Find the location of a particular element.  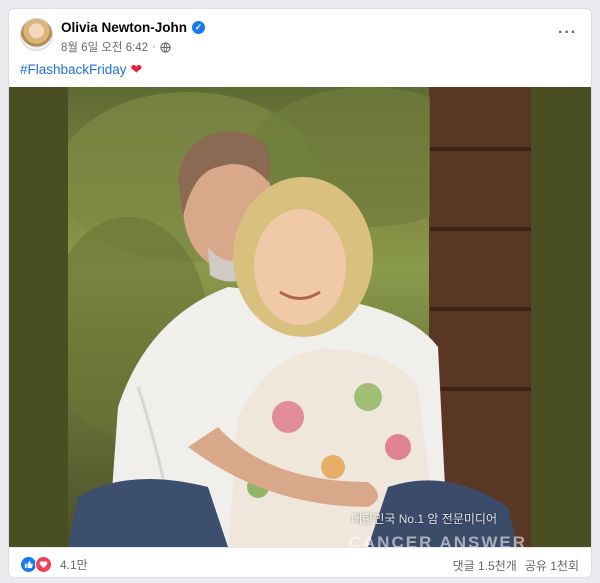

post-header: Olivia Newton-John ✓ 8월 6일 오전 6:42 · ··· is located at coordinates (300, 35).